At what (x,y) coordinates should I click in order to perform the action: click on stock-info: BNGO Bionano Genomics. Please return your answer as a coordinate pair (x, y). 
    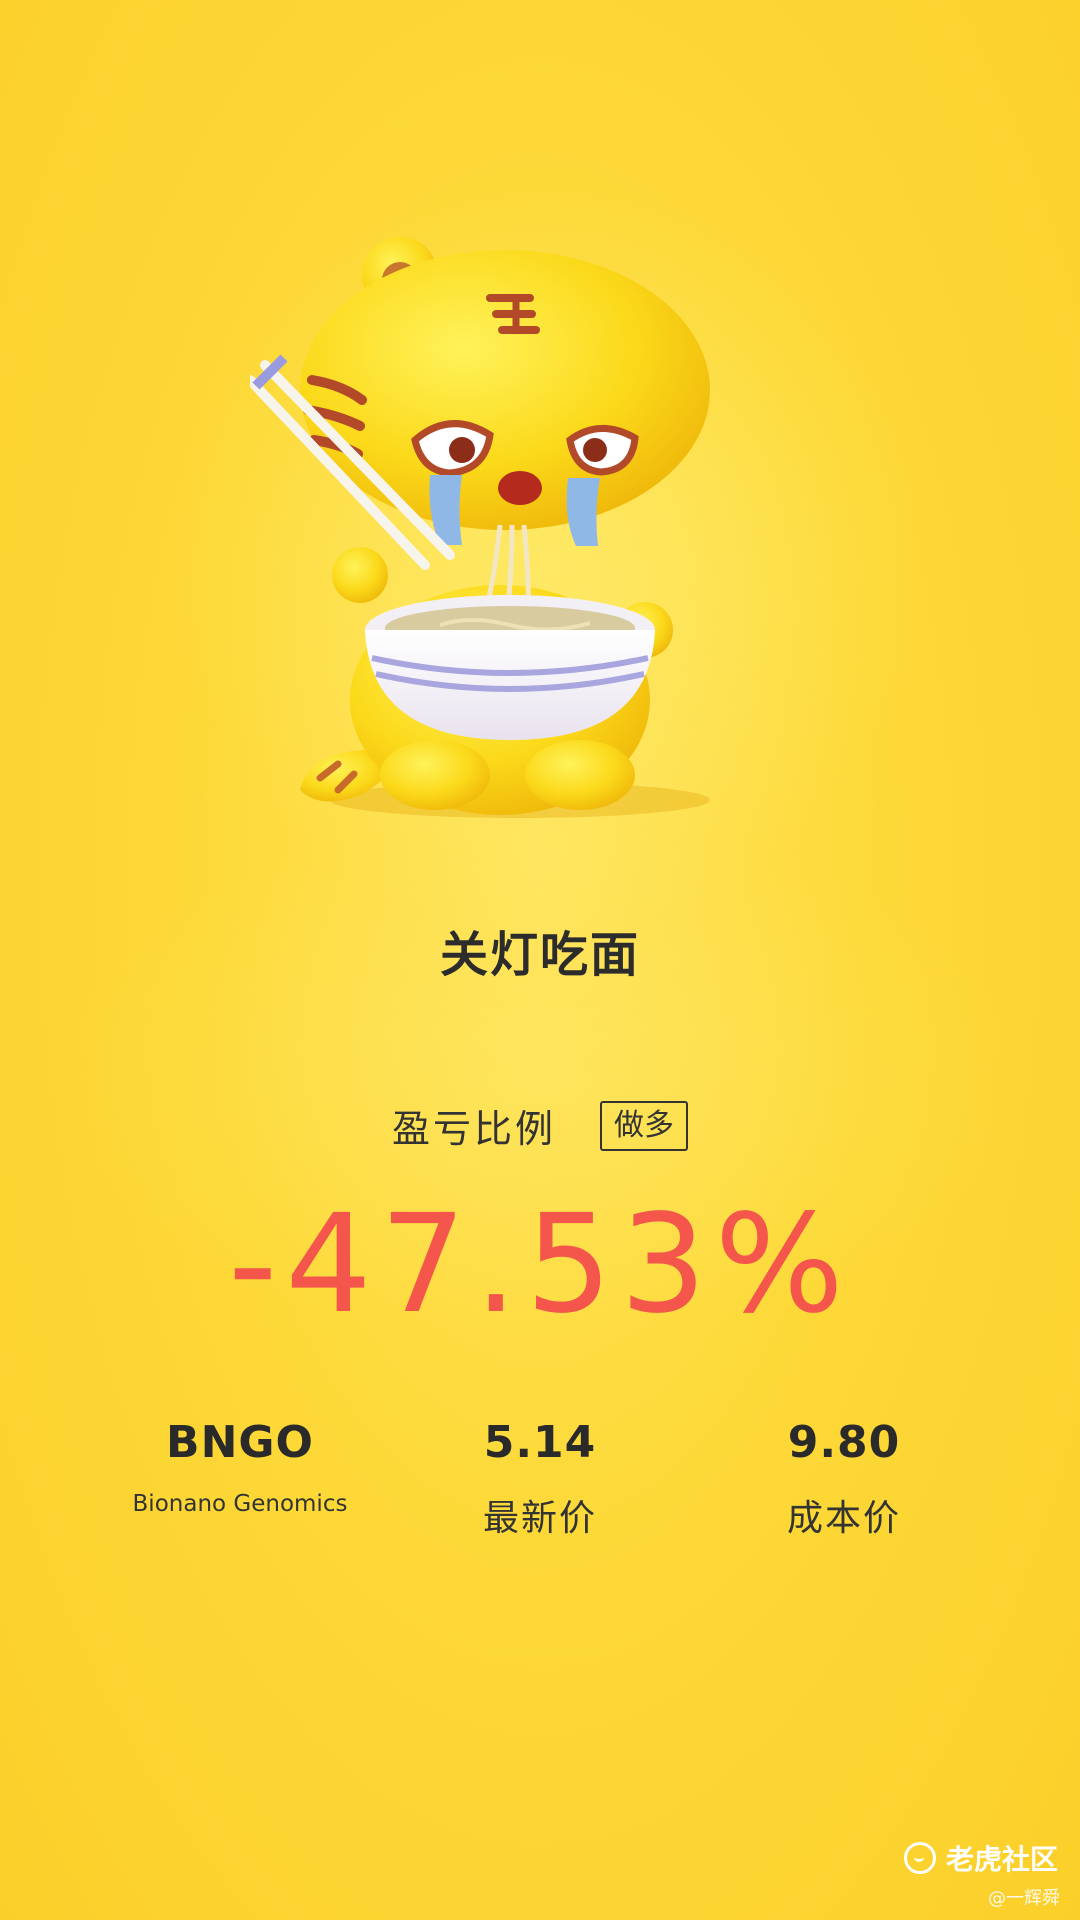
    Looking at the image, I should click on (240, 1466).